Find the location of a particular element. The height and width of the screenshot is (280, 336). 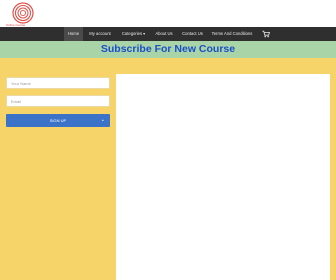

nav-item-my-account: My account is located at coordinates (100, 34).